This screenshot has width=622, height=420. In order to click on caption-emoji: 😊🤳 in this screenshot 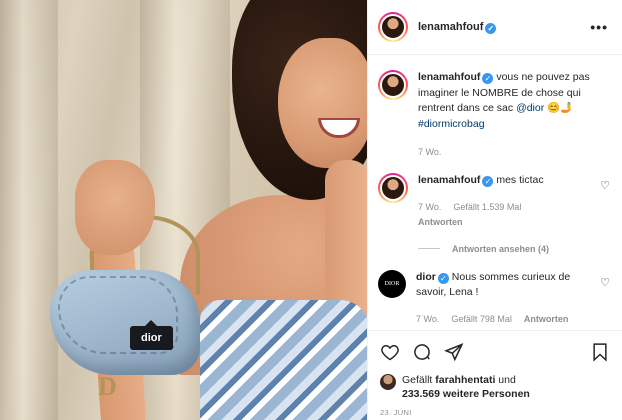, I will do `click(560, 108)`.